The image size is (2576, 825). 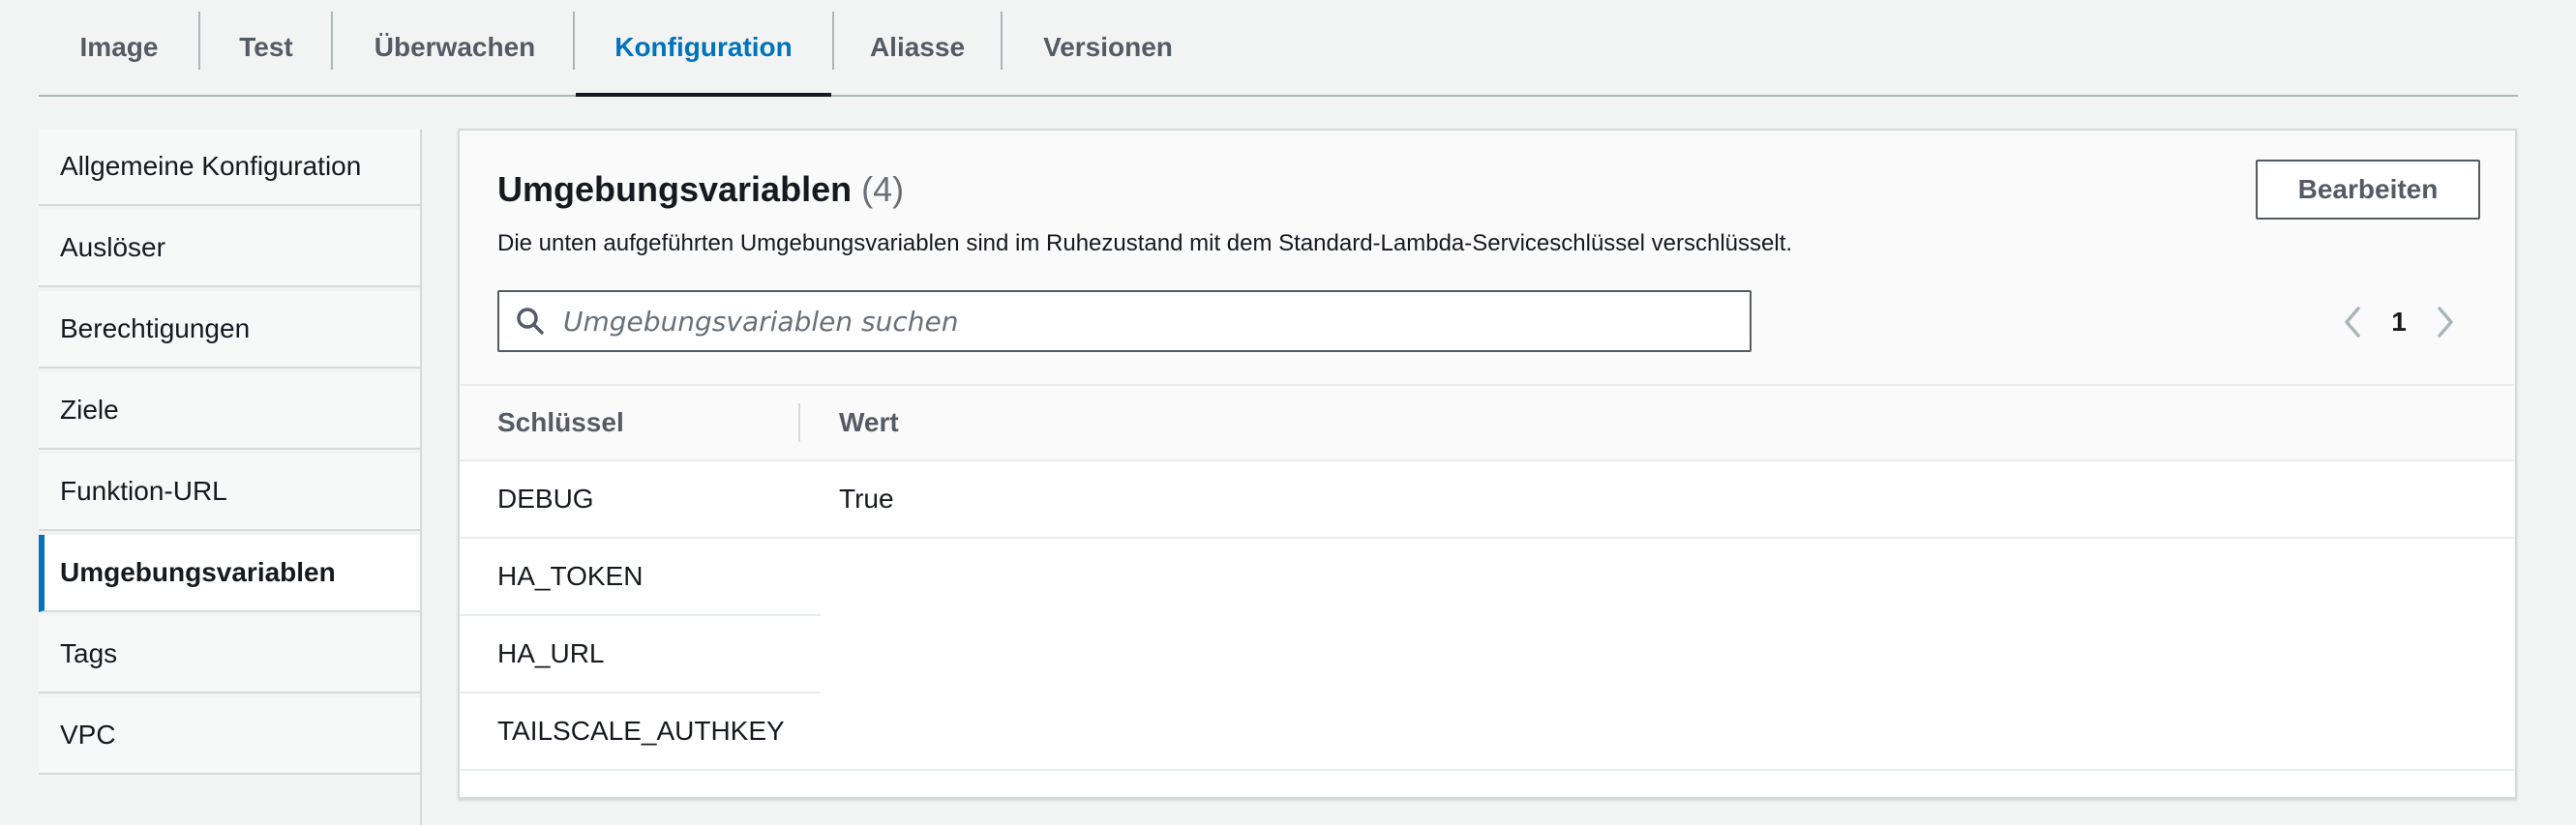 What do you see at coordinates (2352, 322) in the screenshot?
I see `chevron-left-icon` at bounding box center [2352, 322].